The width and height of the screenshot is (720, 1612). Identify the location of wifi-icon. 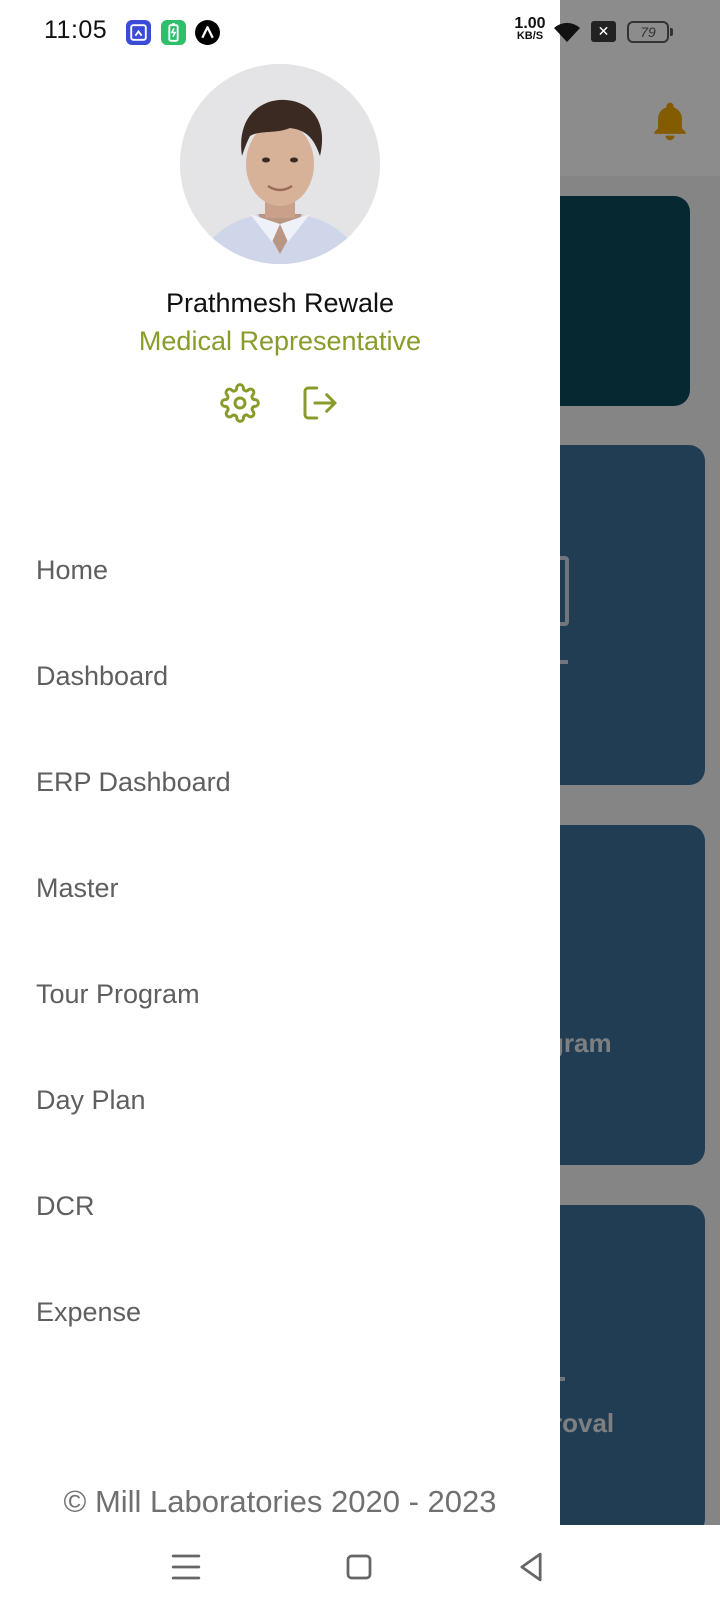
(567, 32).